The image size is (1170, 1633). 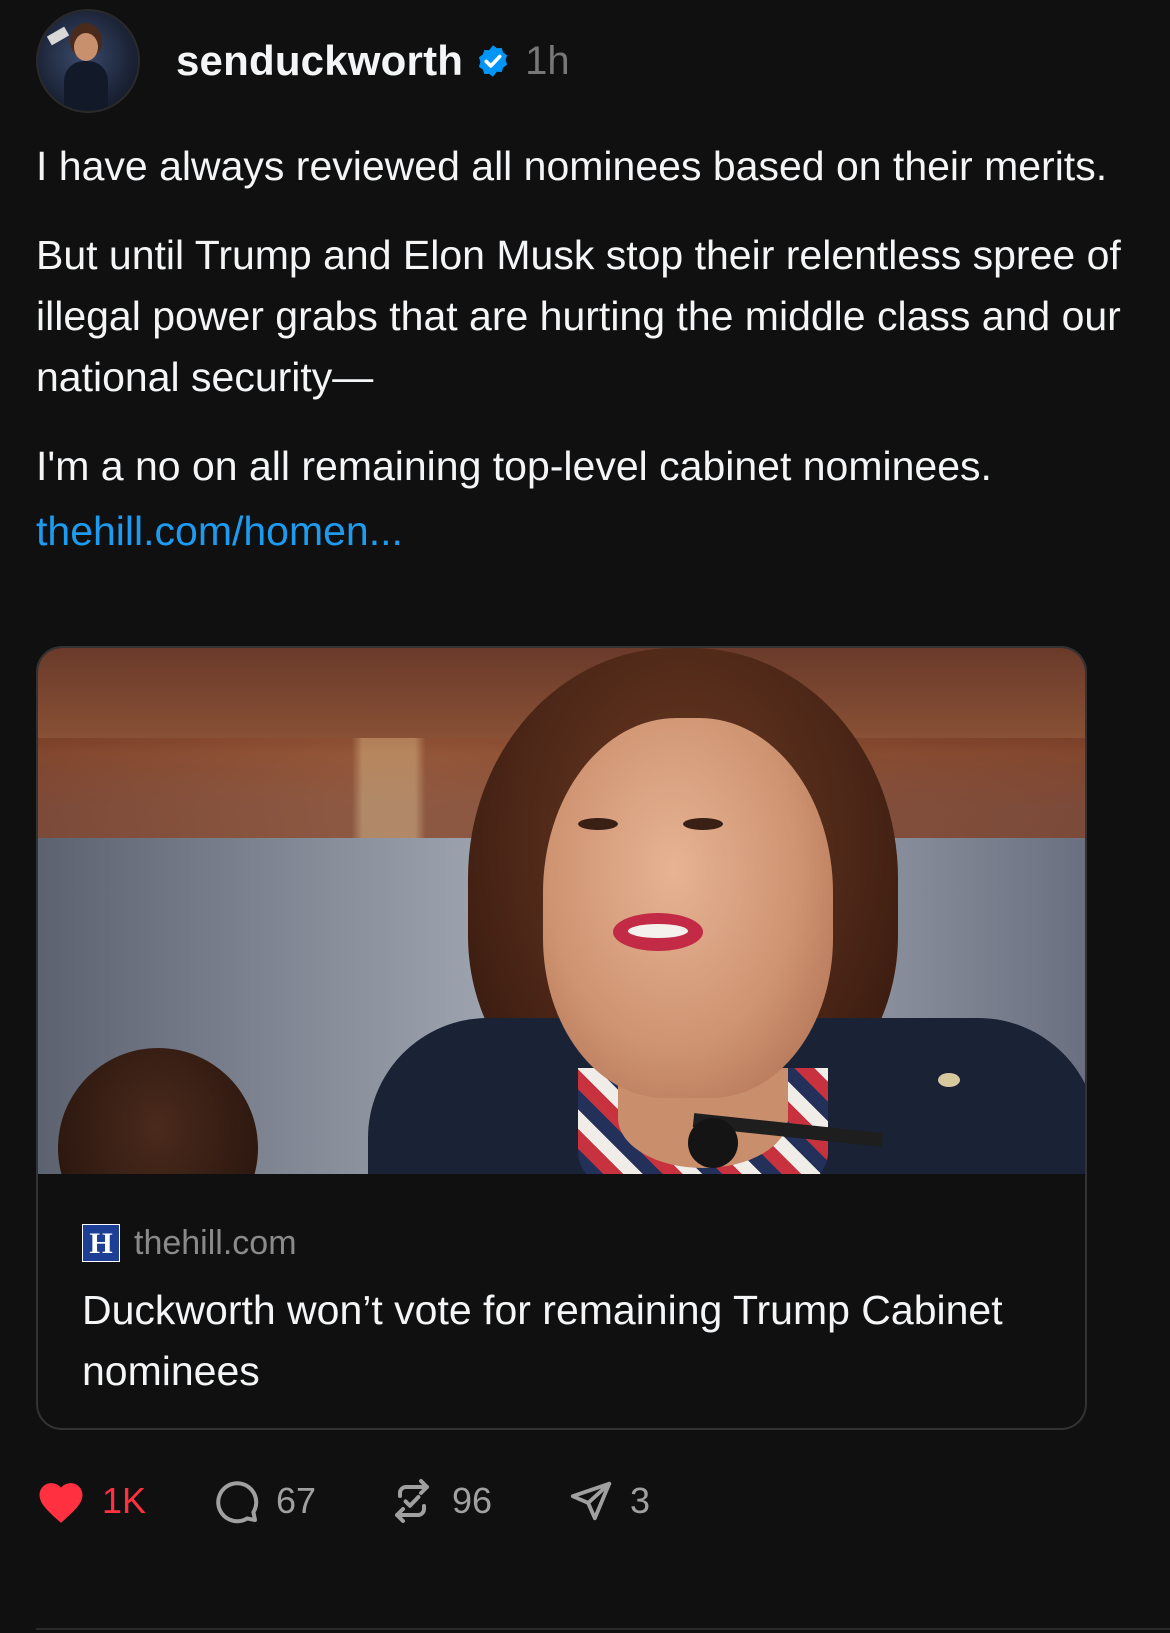 I want to click on avatar-figure-head, so click(x=86, y=47).